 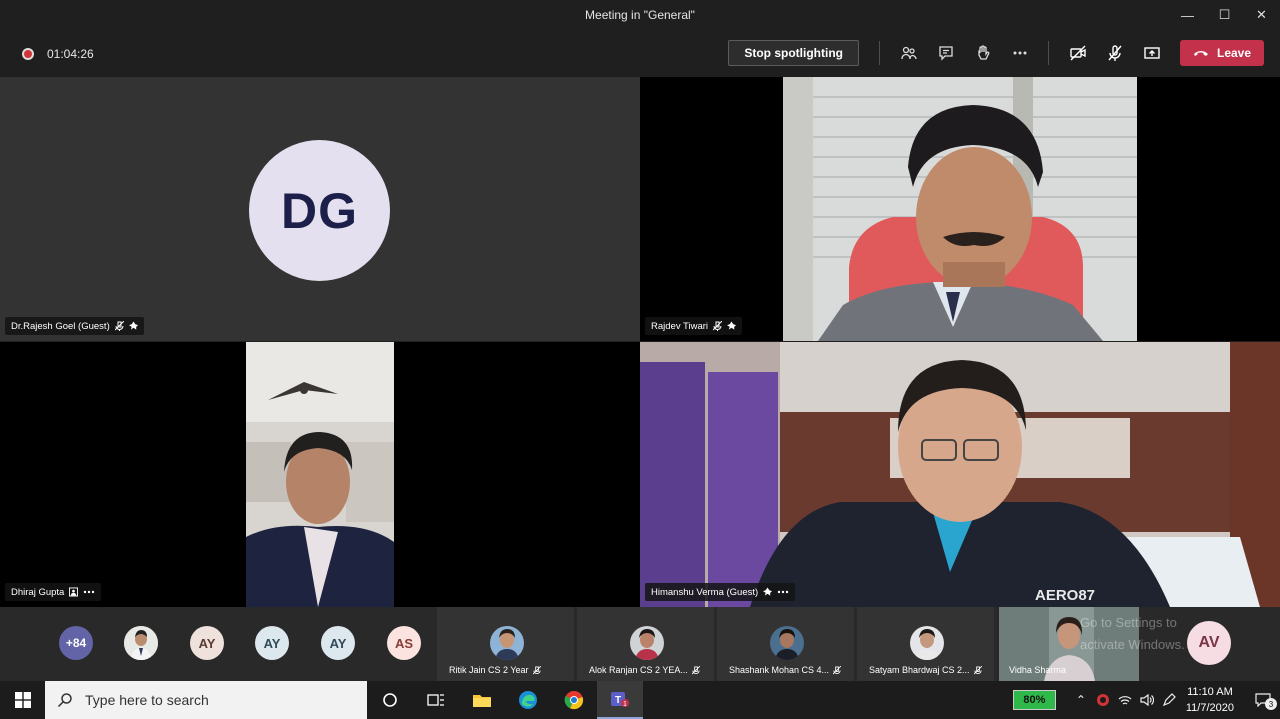 I want to click on wifi-icon, so click(x=1125, y=700).